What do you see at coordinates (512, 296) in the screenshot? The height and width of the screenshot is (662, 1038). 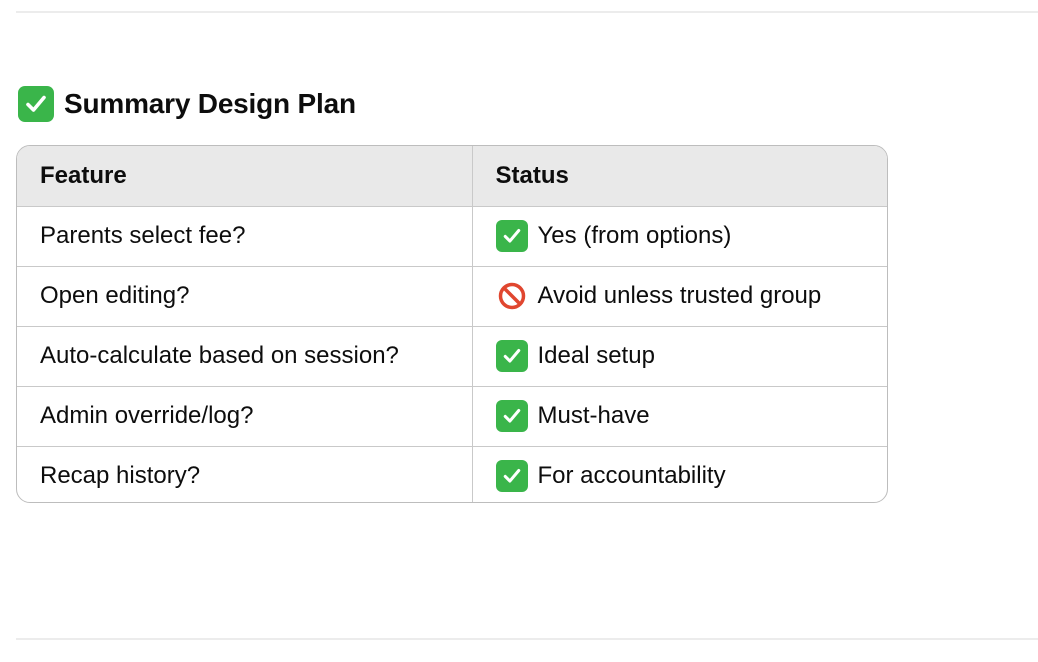 I see `prohibited-icon` at bounding box center [512, 296].